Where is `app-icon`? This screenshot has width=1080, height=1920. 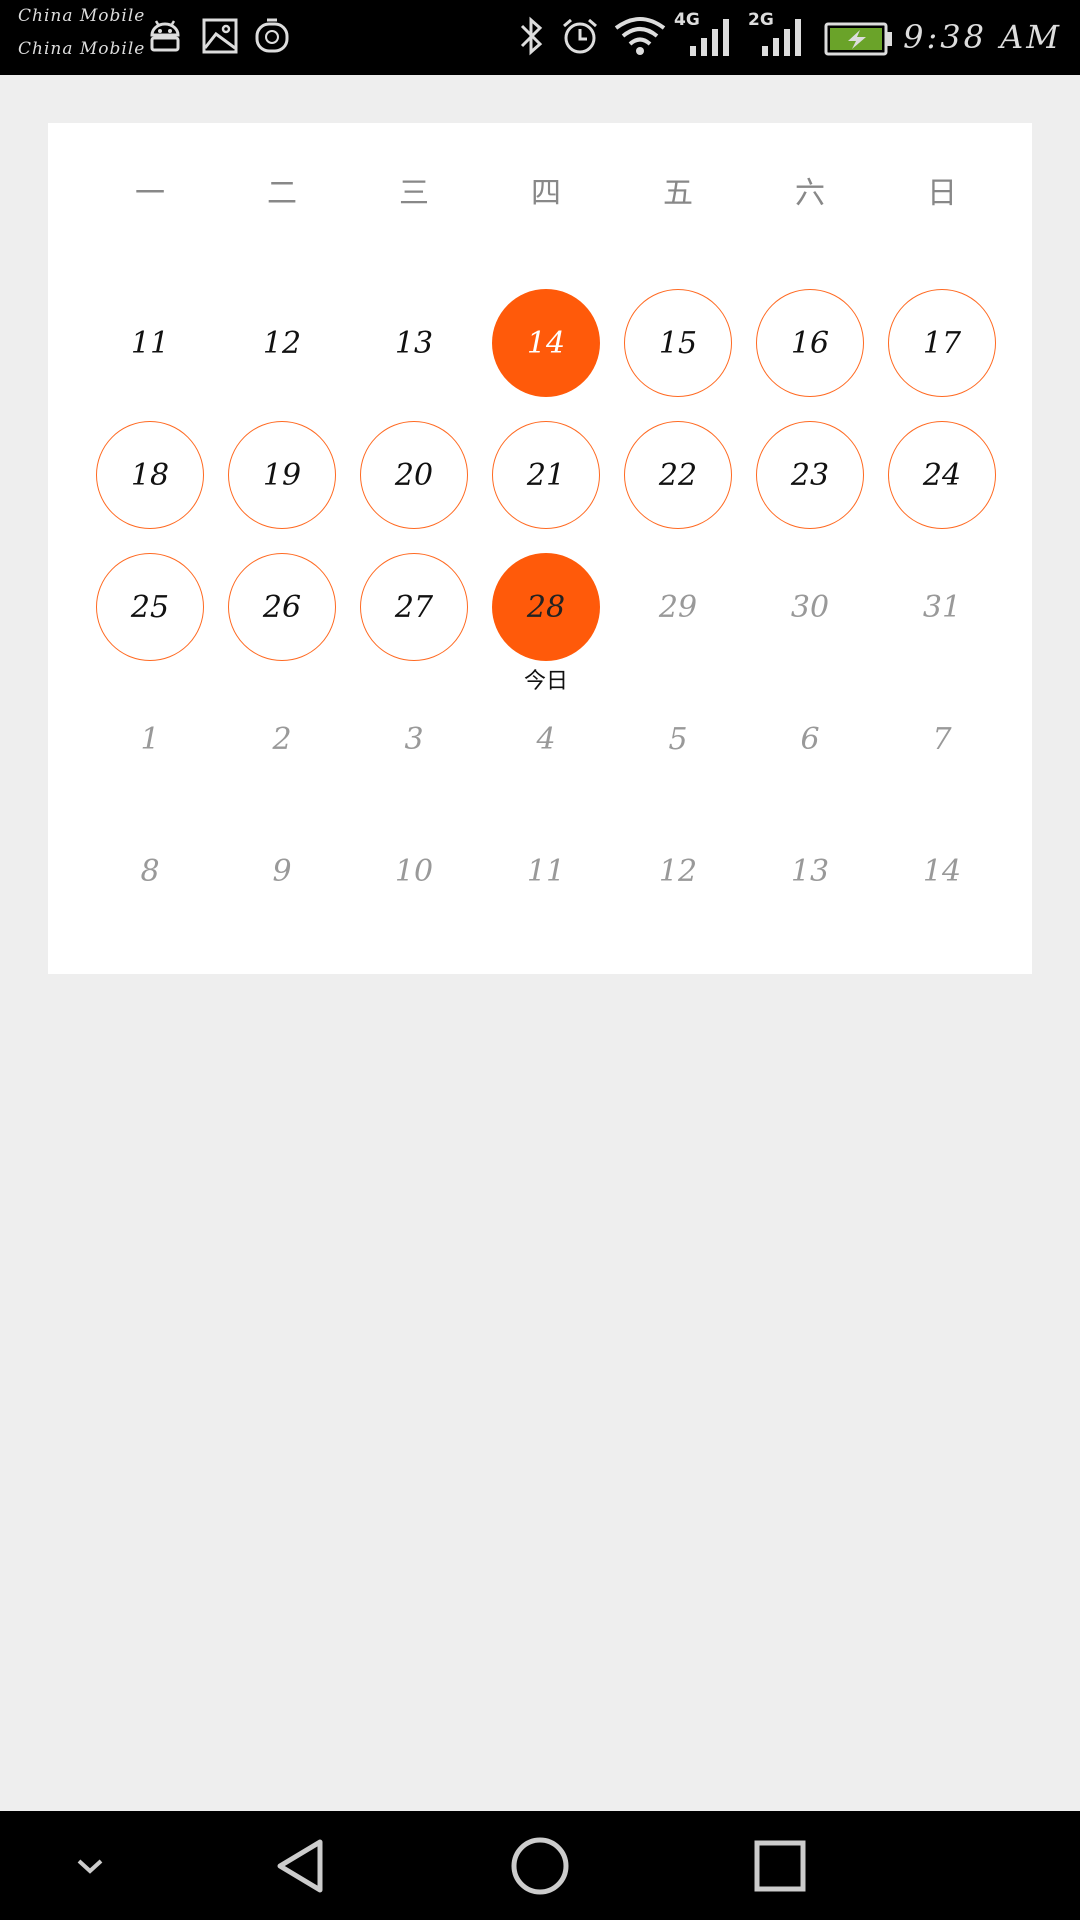
app-icon is located at coordinates (272, 38).